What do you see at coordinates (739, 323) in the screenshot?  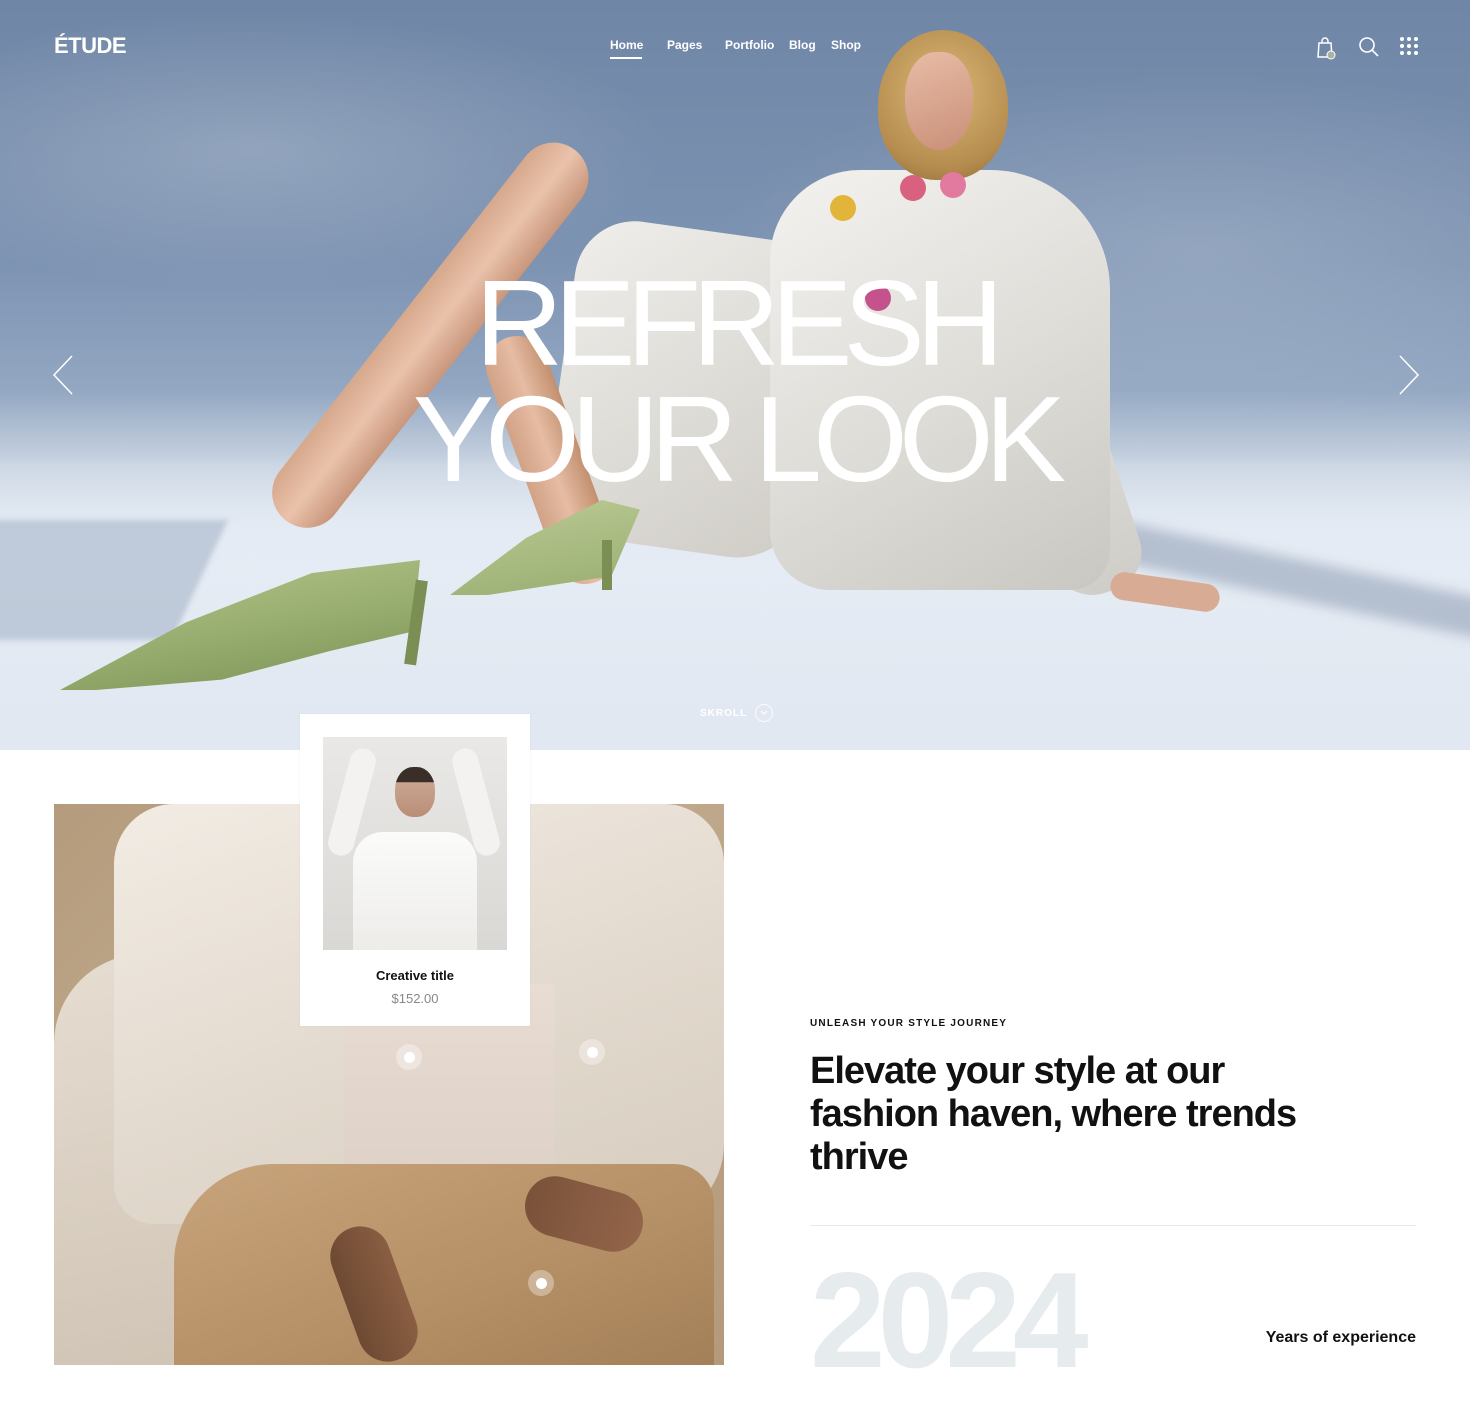 I see `hero-title-line-1: REFRESH` at bounding box center [739, 323].